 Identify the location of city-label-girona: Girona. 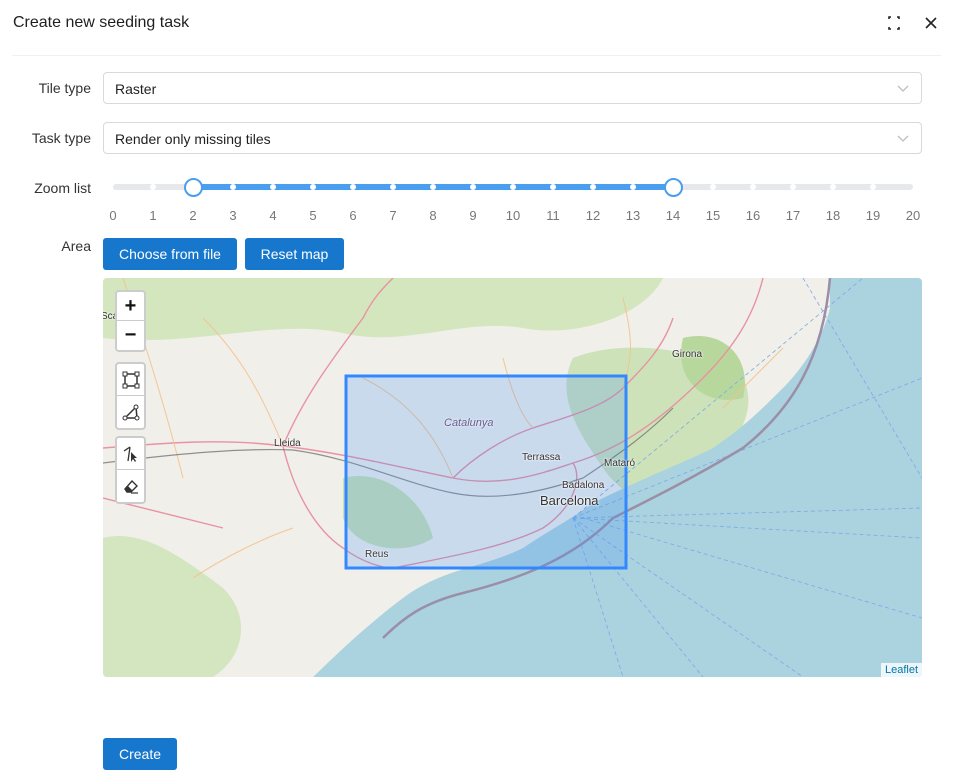
(687, 354).